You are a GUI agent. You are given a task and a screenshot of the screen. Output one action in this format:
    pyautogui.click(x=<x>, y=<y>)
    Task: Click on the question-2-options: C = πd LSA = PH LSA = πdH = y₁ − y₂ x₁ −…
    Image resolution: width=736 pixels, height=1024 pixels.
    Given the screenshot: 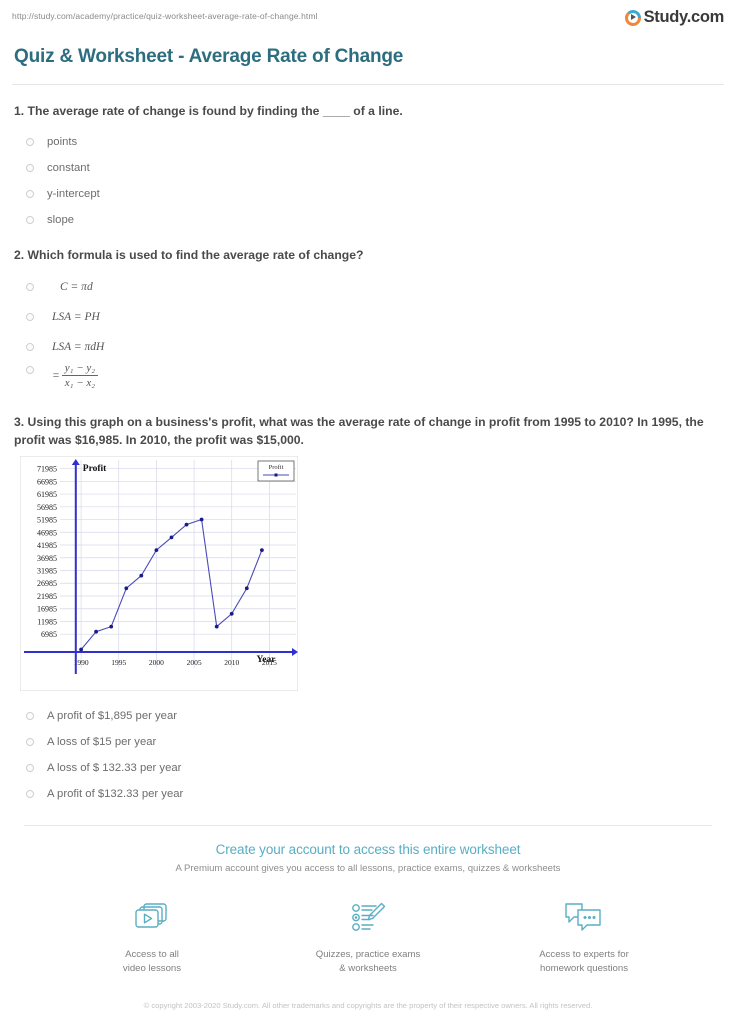 What is the action you would take?
    pyautogui.click(x=368, y=336)
    